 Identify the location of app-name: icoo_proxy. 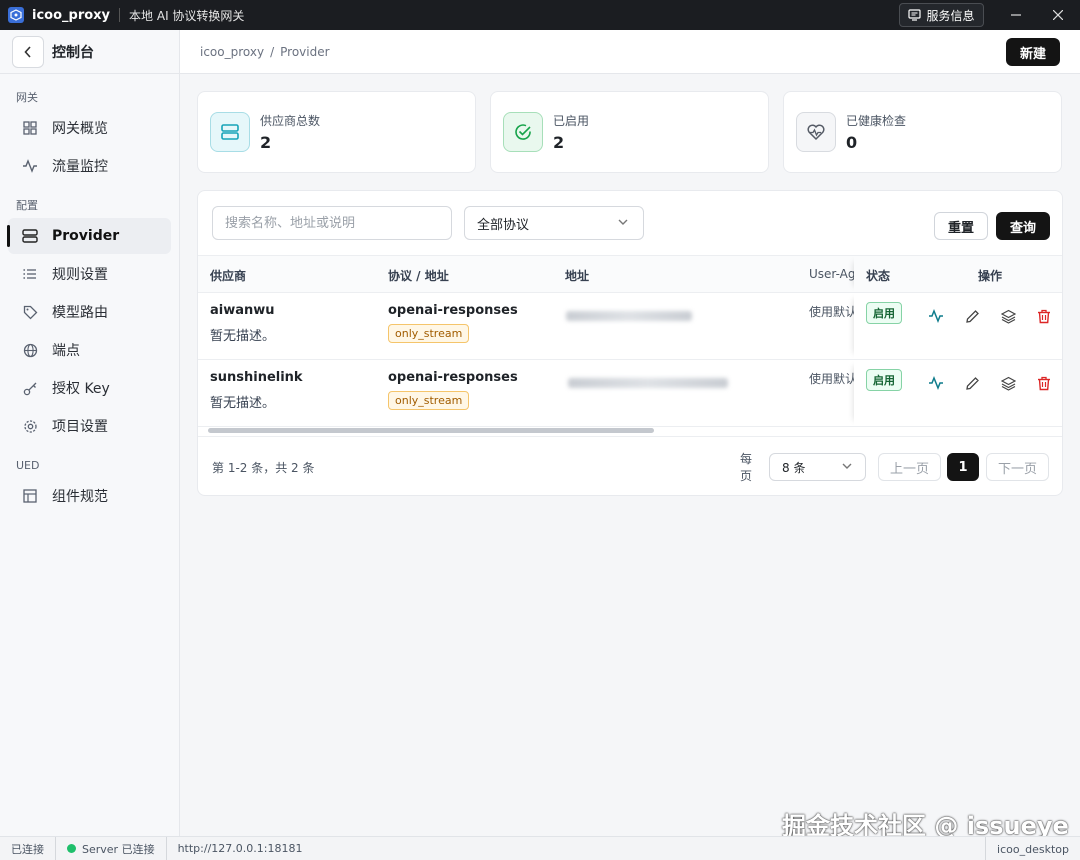
(71, 15).